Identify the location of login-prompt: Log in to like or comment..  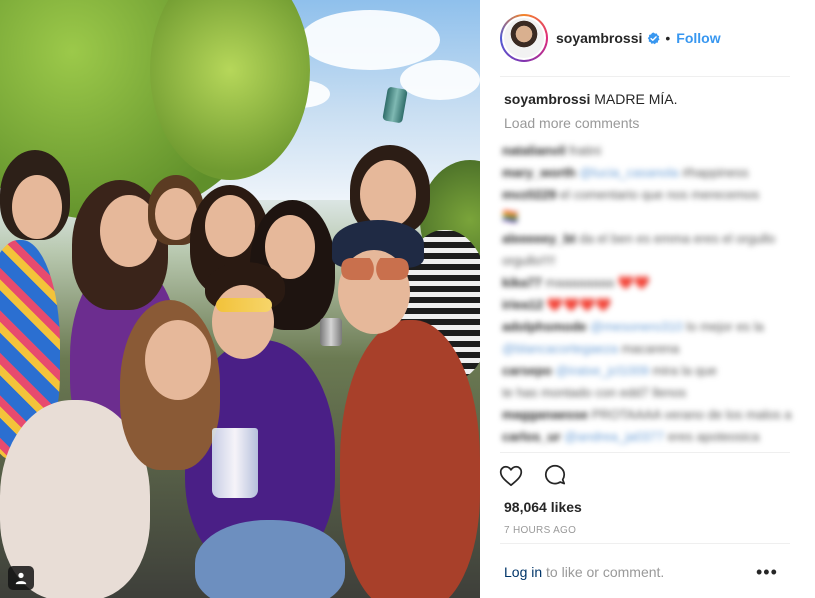
(649, 572).